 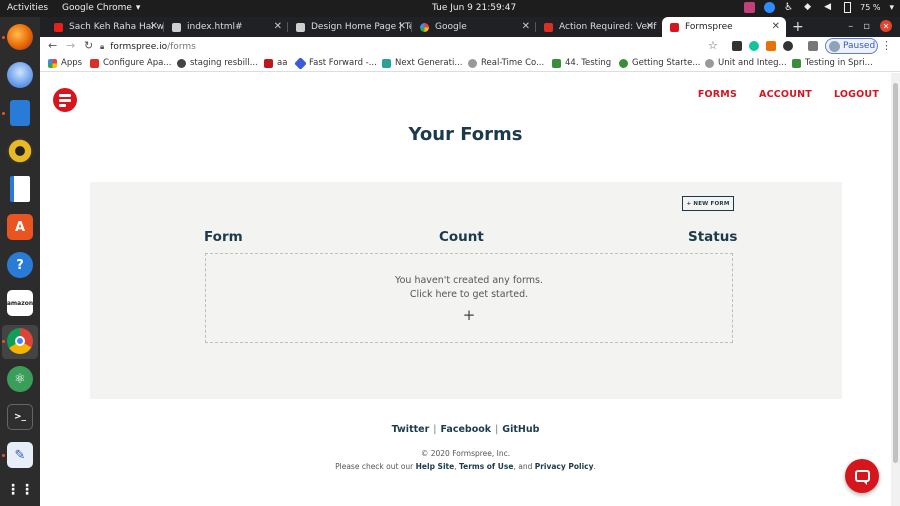 What do you see at coordinates (20, 341) in the screenshot?
I see `chrome-icon` at bounding box center [20, 341].